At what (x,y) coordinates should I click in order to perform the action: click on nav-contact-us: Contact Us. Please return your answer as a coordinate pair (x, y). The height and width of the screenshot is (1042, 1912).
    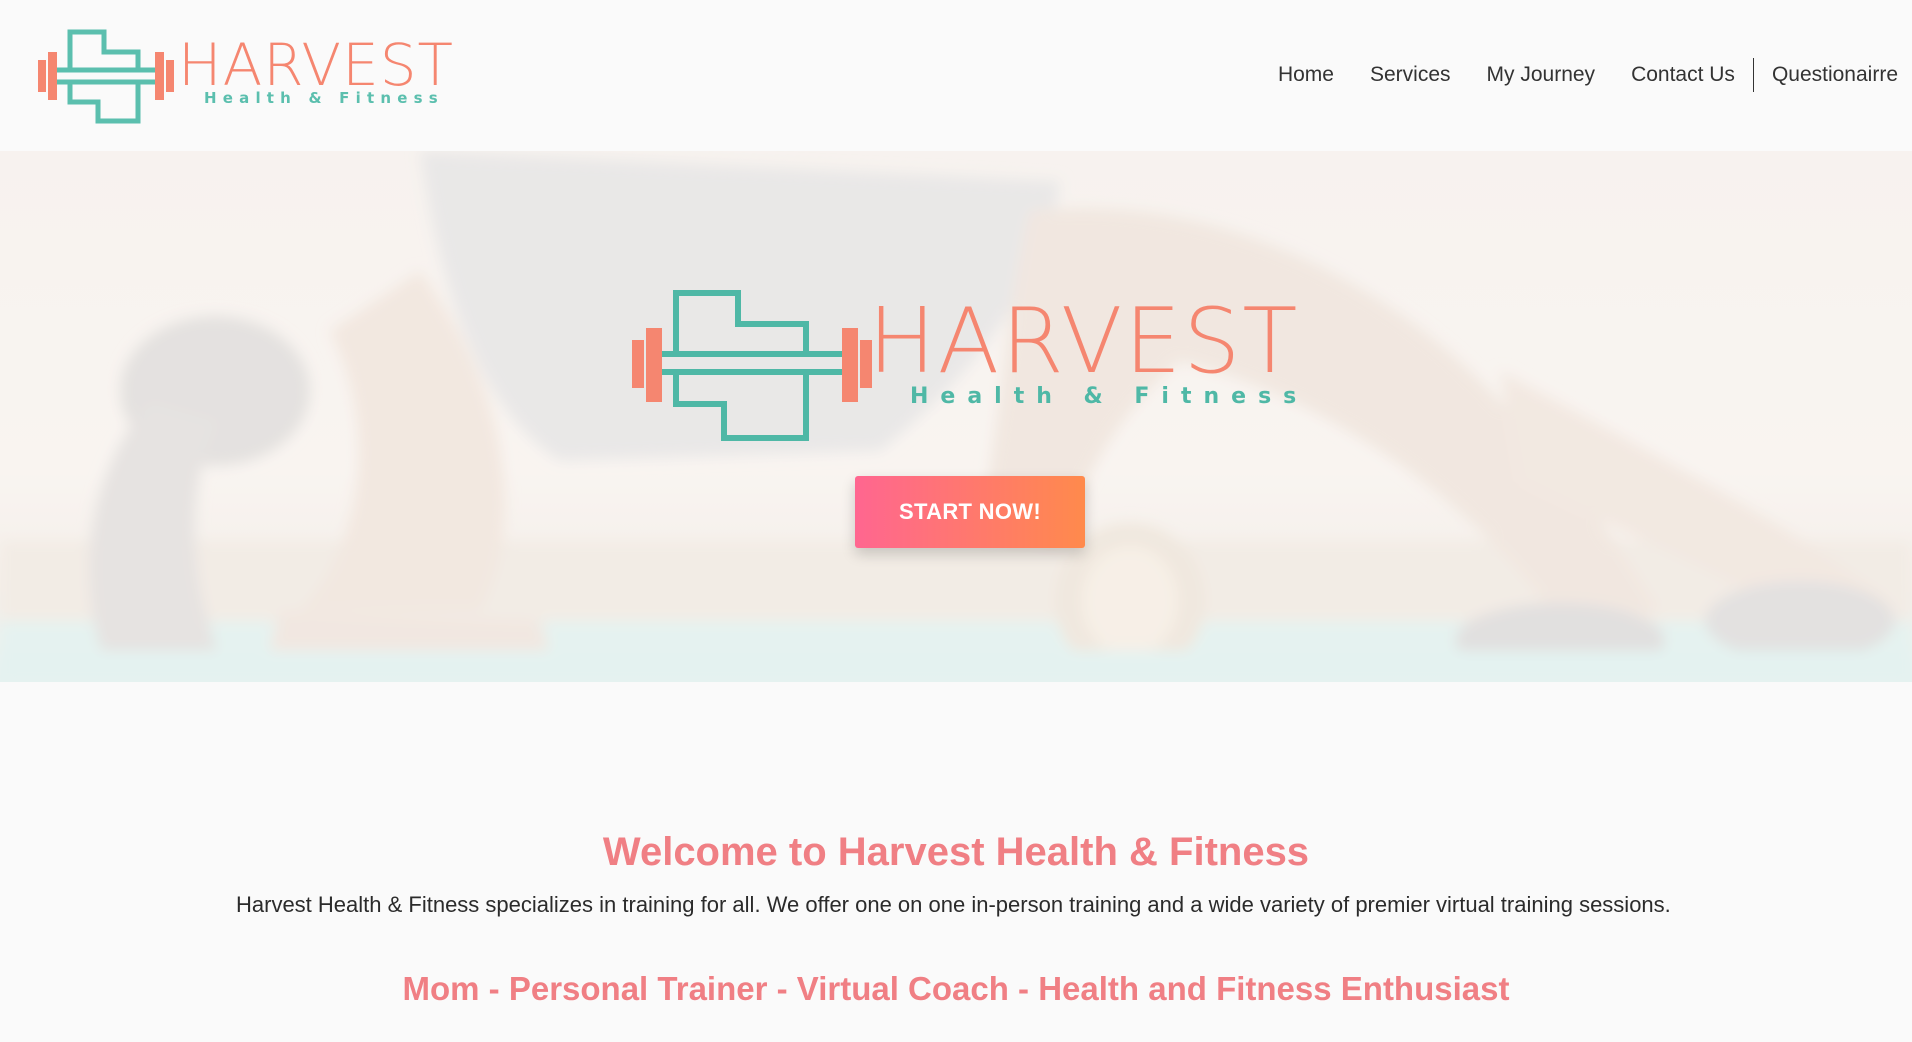
    Looking at the image, I should click on (1683, 75).